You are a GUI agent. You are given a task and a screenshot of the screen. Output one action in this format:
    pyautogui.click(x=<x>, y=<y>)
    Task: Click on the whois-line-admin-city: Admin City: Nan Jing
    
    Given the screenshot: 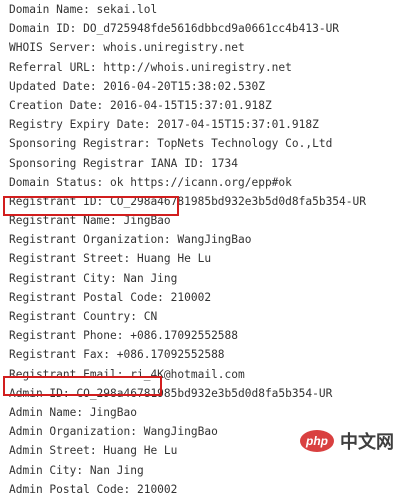 What is the action you would take?
    pyautogui.click(x=76, y=470)
    